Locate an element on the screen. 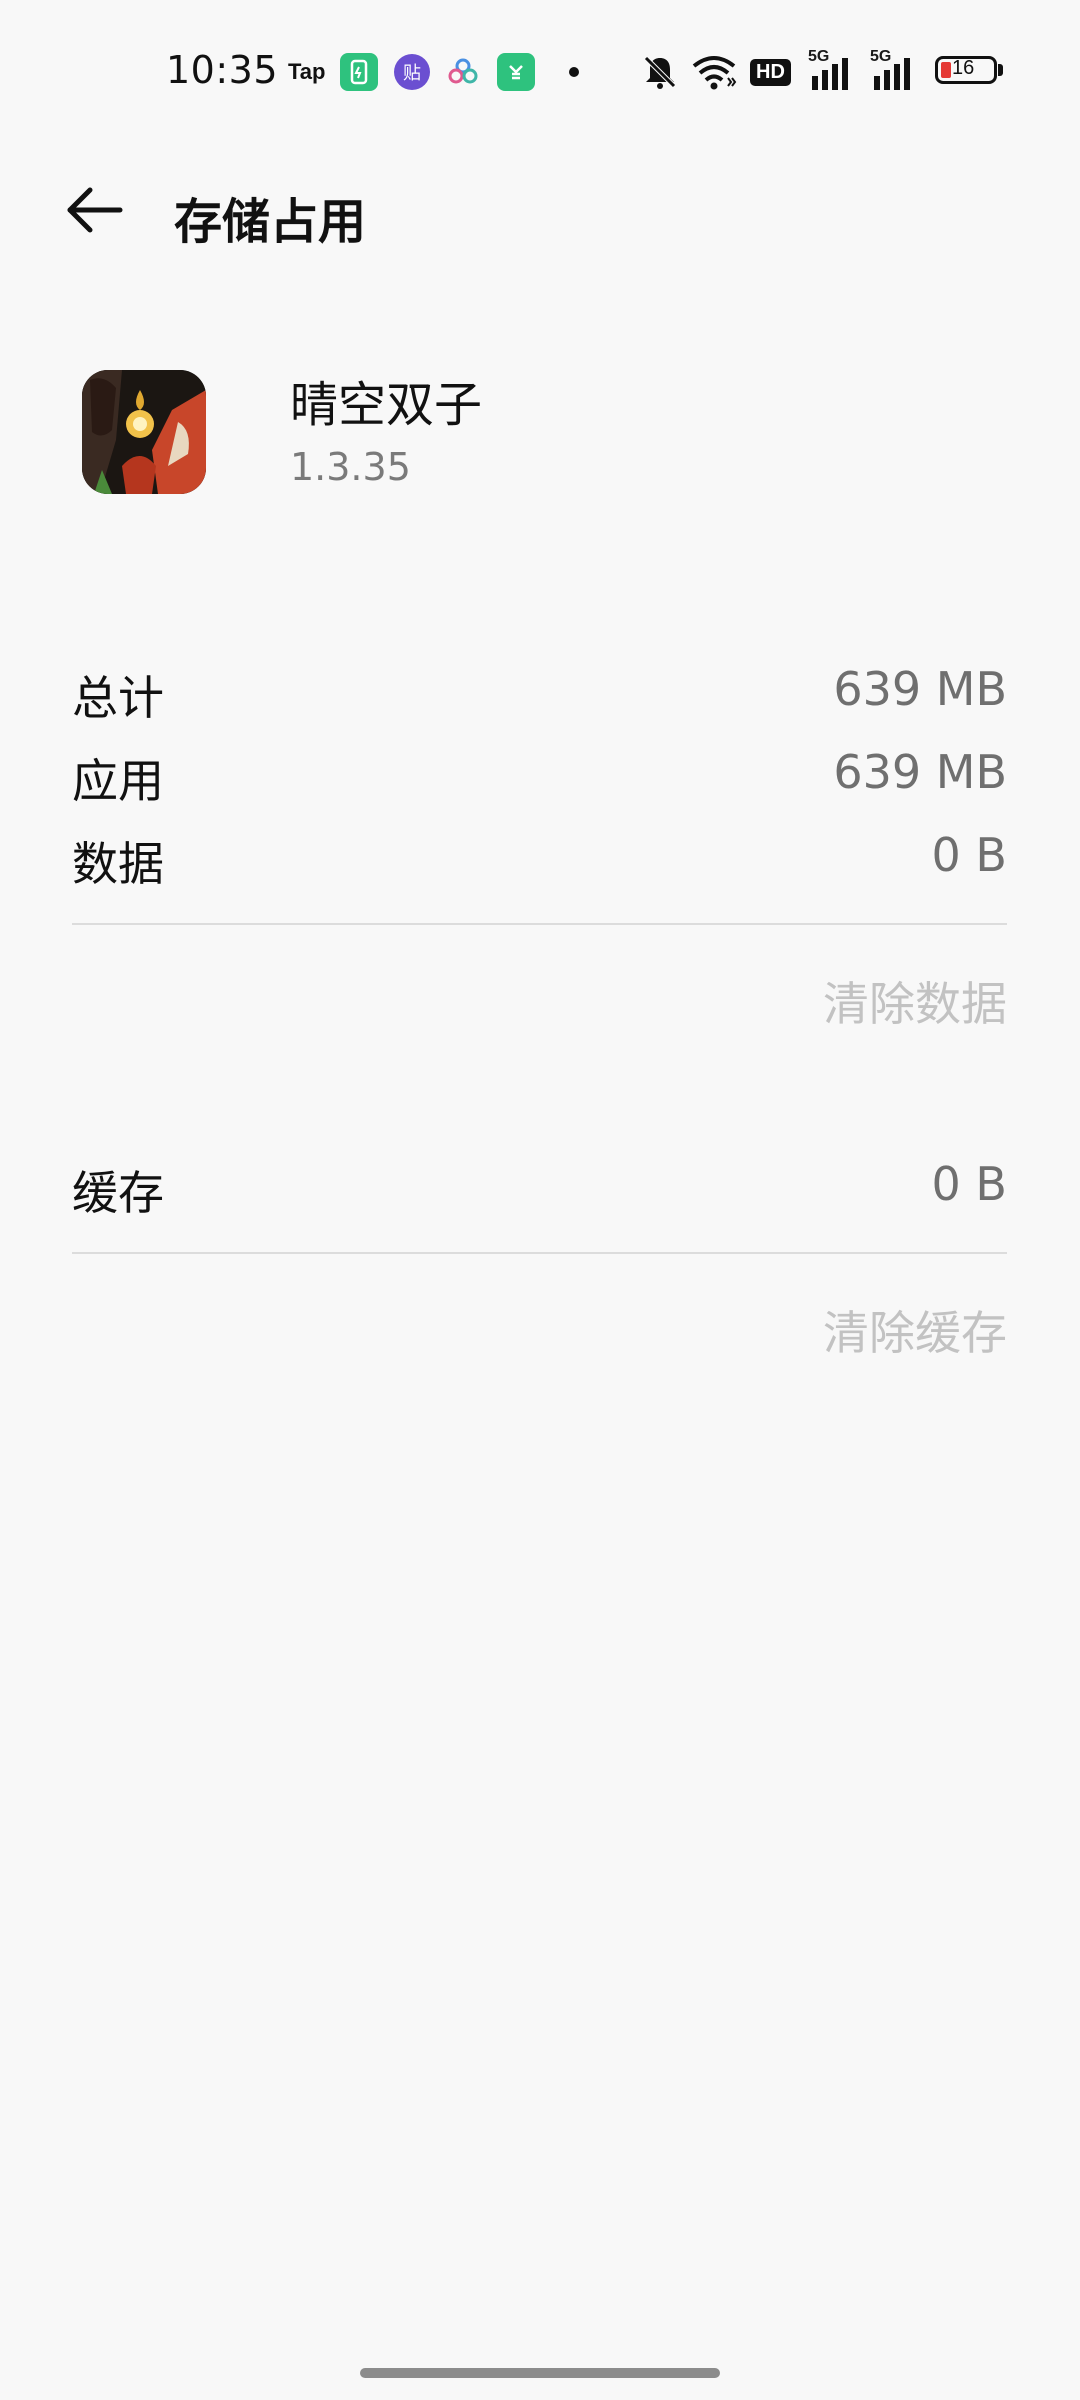  tieba-icon: 贴 is located at coordinates (412, 72).